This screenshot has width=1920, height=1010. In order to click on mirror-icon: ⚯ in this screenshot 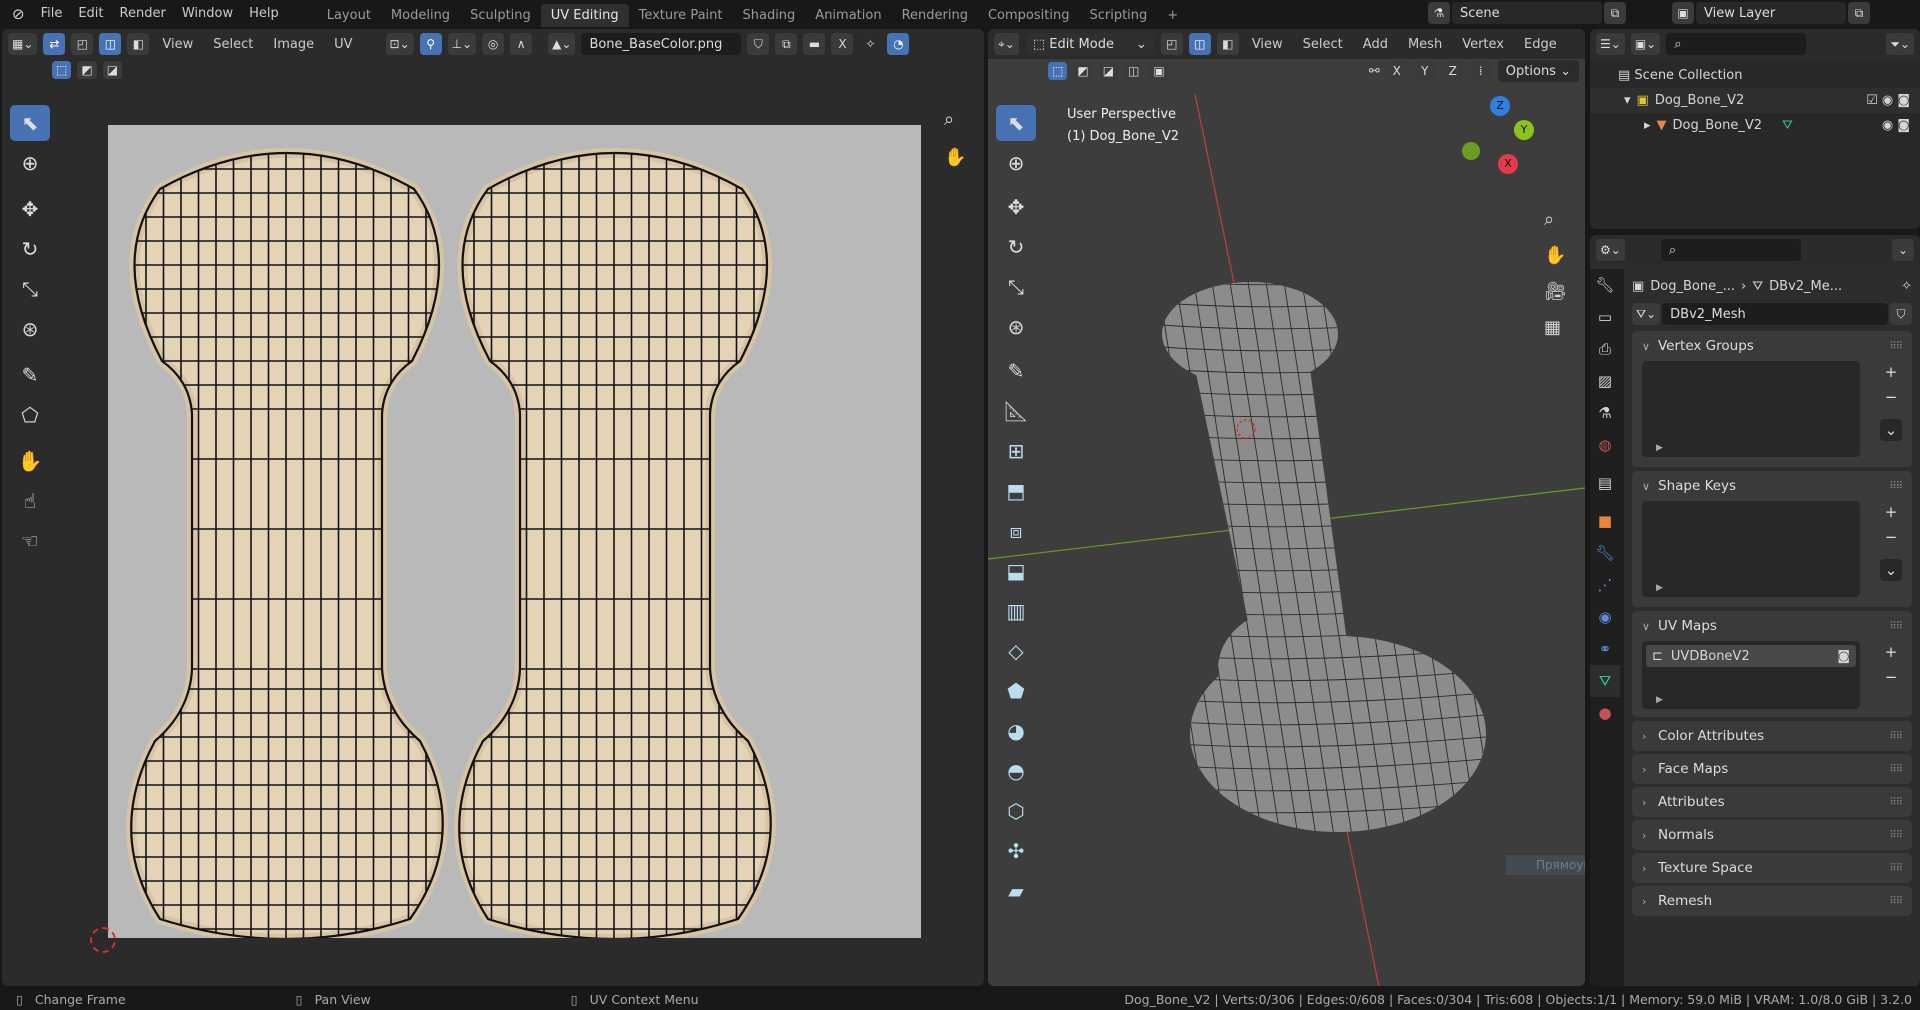, I will do `click(1374, 71)`.